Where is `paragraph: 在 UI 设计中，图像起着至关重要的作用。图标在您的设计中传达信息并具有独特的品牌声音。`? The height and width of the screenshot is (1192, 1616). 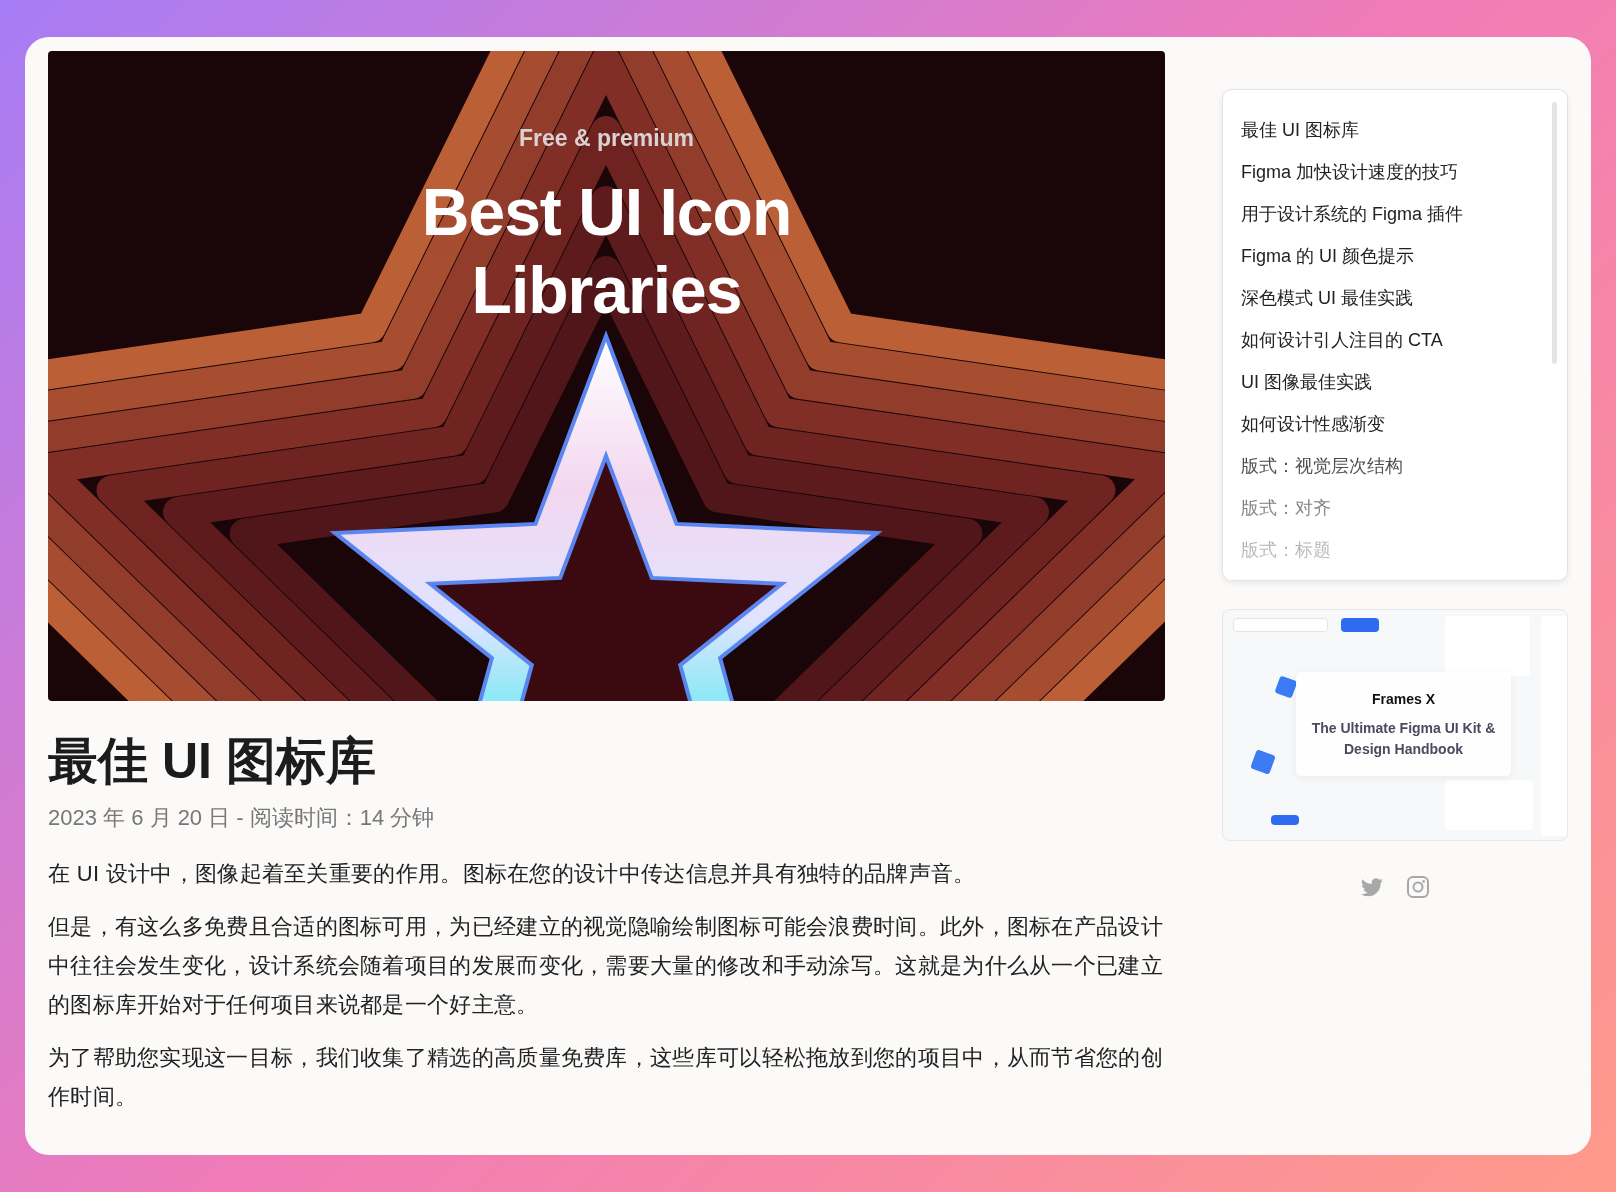
paragraph: 在 UI 设计中，图像起着至关重要的作用。图标在您的设计中传达信息并具有独特的品牌声音。 is located at coordinates (512, 874).